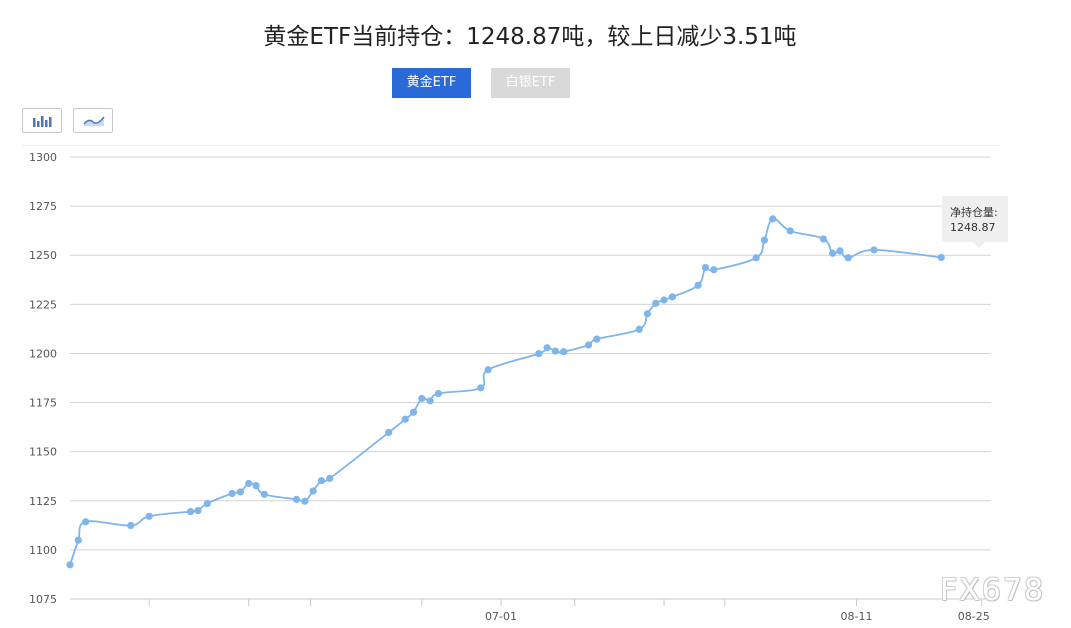 This screenshot has width=1071, height=628. I want to click on data-tooltip: 净持仓量: 1248.87, so click(975, 219).